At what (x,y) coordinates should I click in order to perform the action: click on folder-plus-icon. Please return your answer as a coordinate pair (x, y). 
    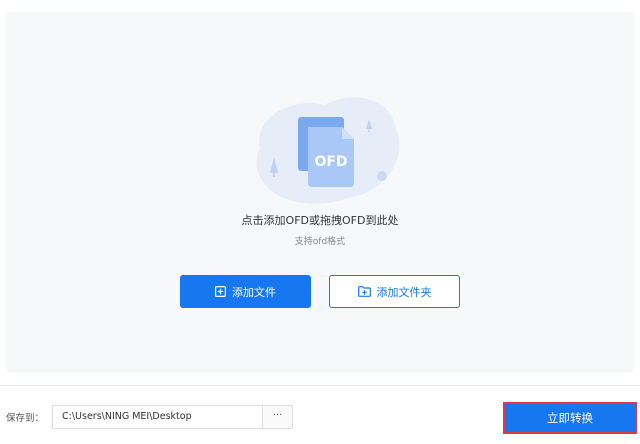
    Looking at the image, I should click on (364, 291).